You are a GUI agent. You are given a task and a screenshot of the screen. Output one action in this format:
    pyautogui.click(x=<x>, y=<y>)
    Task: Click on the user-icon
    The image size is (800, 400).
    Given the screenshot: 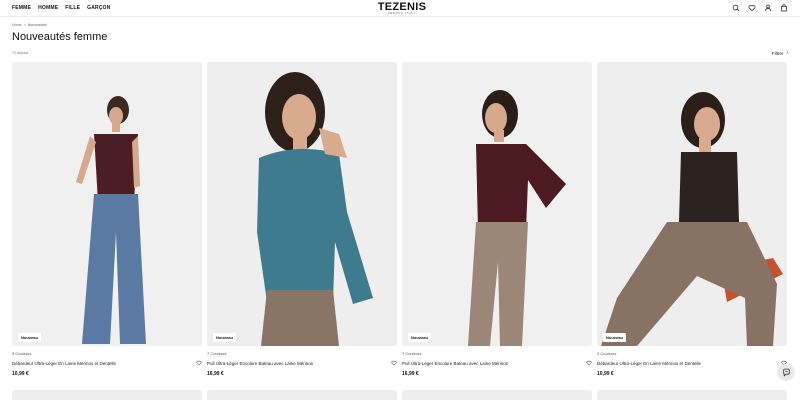 What is the action you would take?
    pyautogui.click(x=768, y=8)
    